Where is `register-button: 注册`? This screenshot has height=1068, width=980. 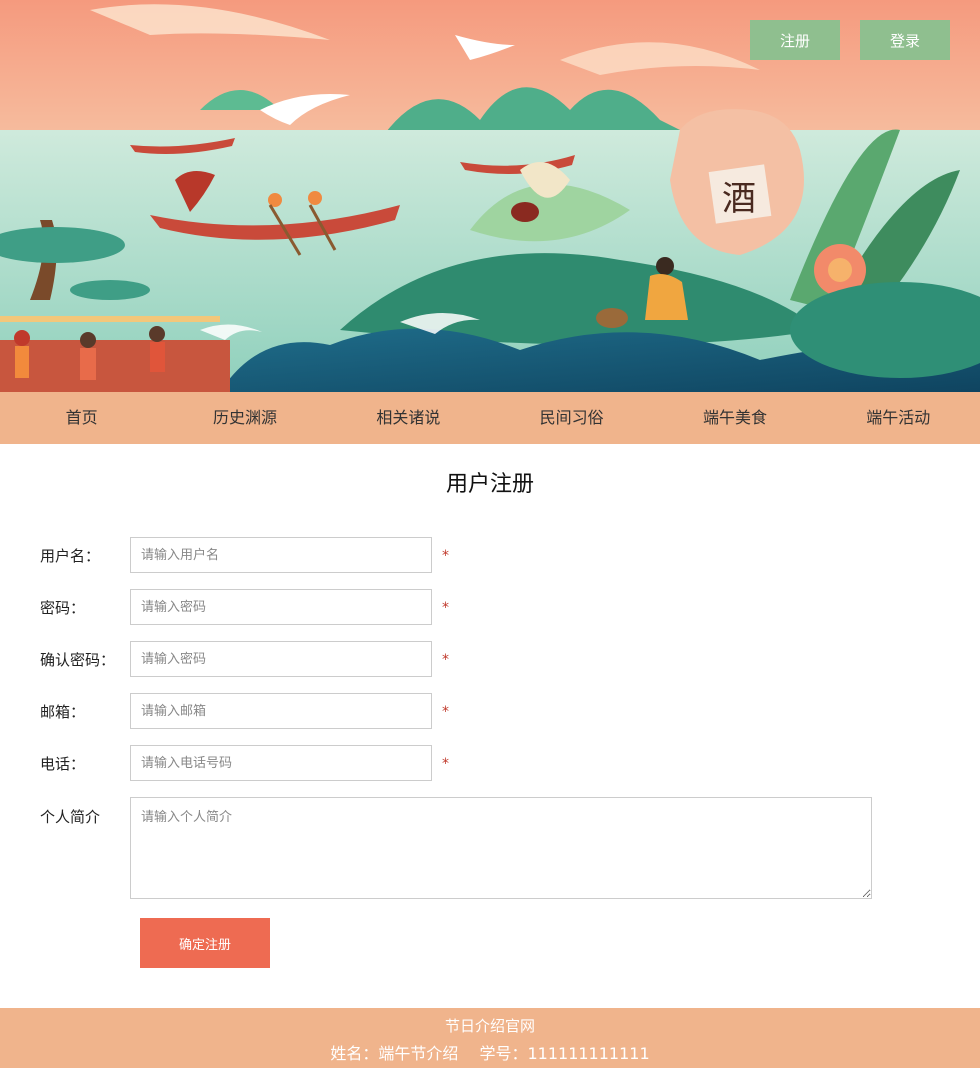
register-button: 注册 is located at coordinates (795, 40).